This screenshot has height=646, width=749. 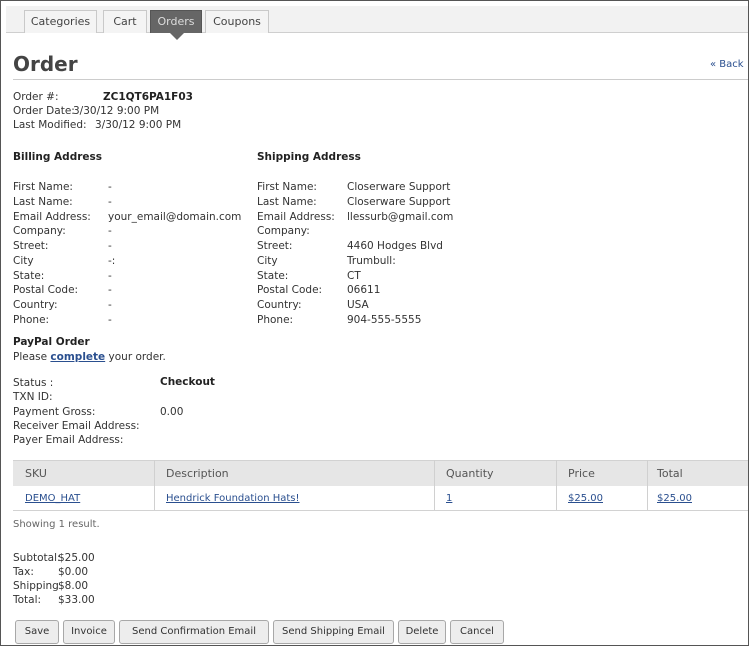 I want to click on shipping-value: 06611, so click(x=364, y=290).